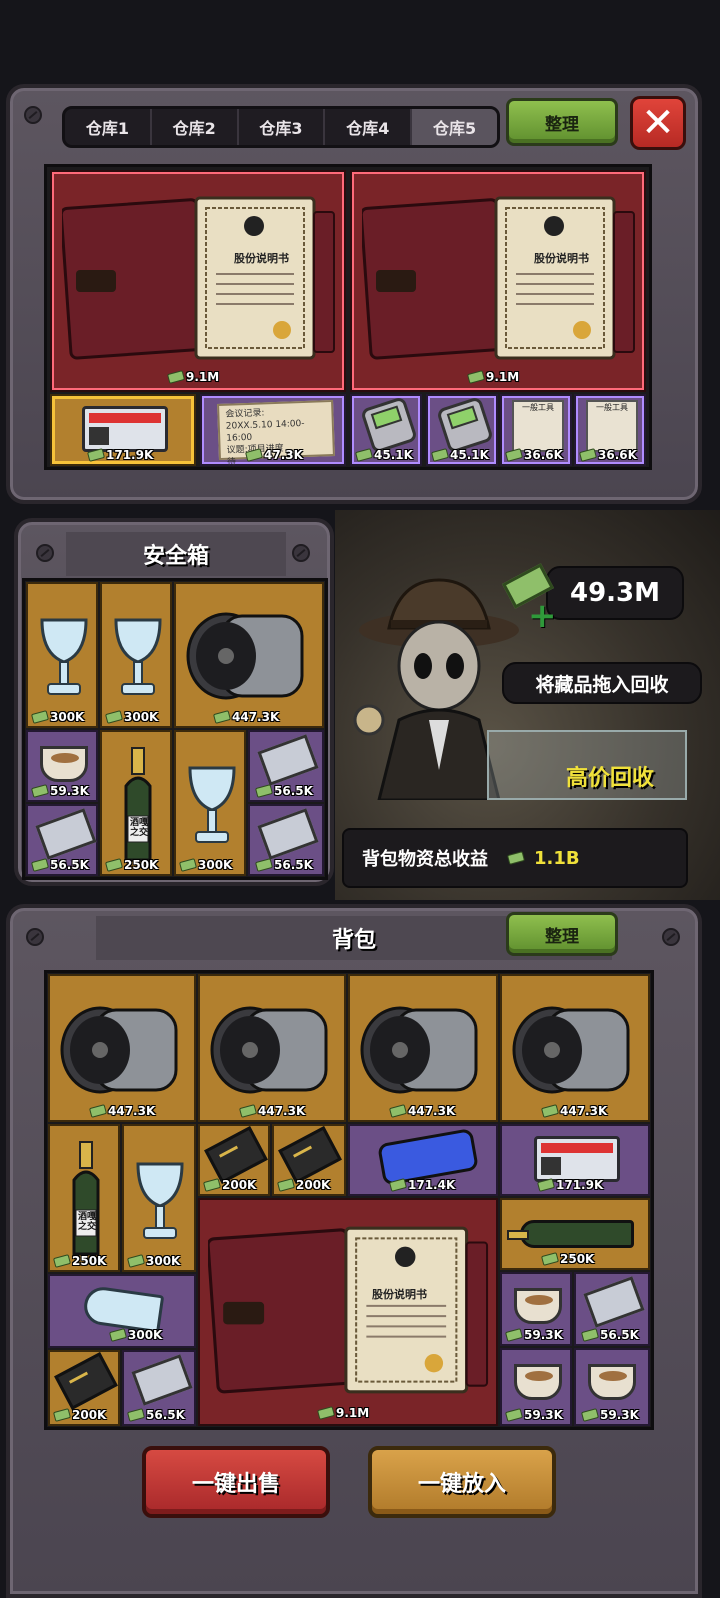 This screenshot has width=720, height=1598. What do you see at coordinates (530, 599) in the screenshot?
I see `money-plus-icon: +` at bounding box center [530, 599].